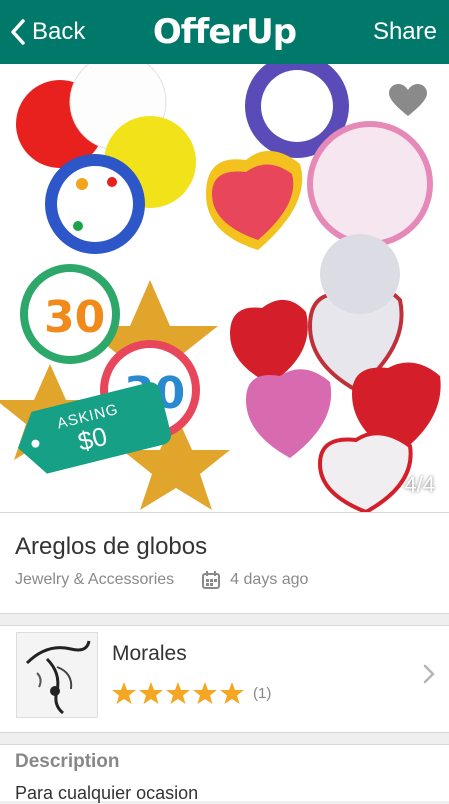 The image size is (449, 804). I want to click on bird-drawing-icon, so click(58, 677).